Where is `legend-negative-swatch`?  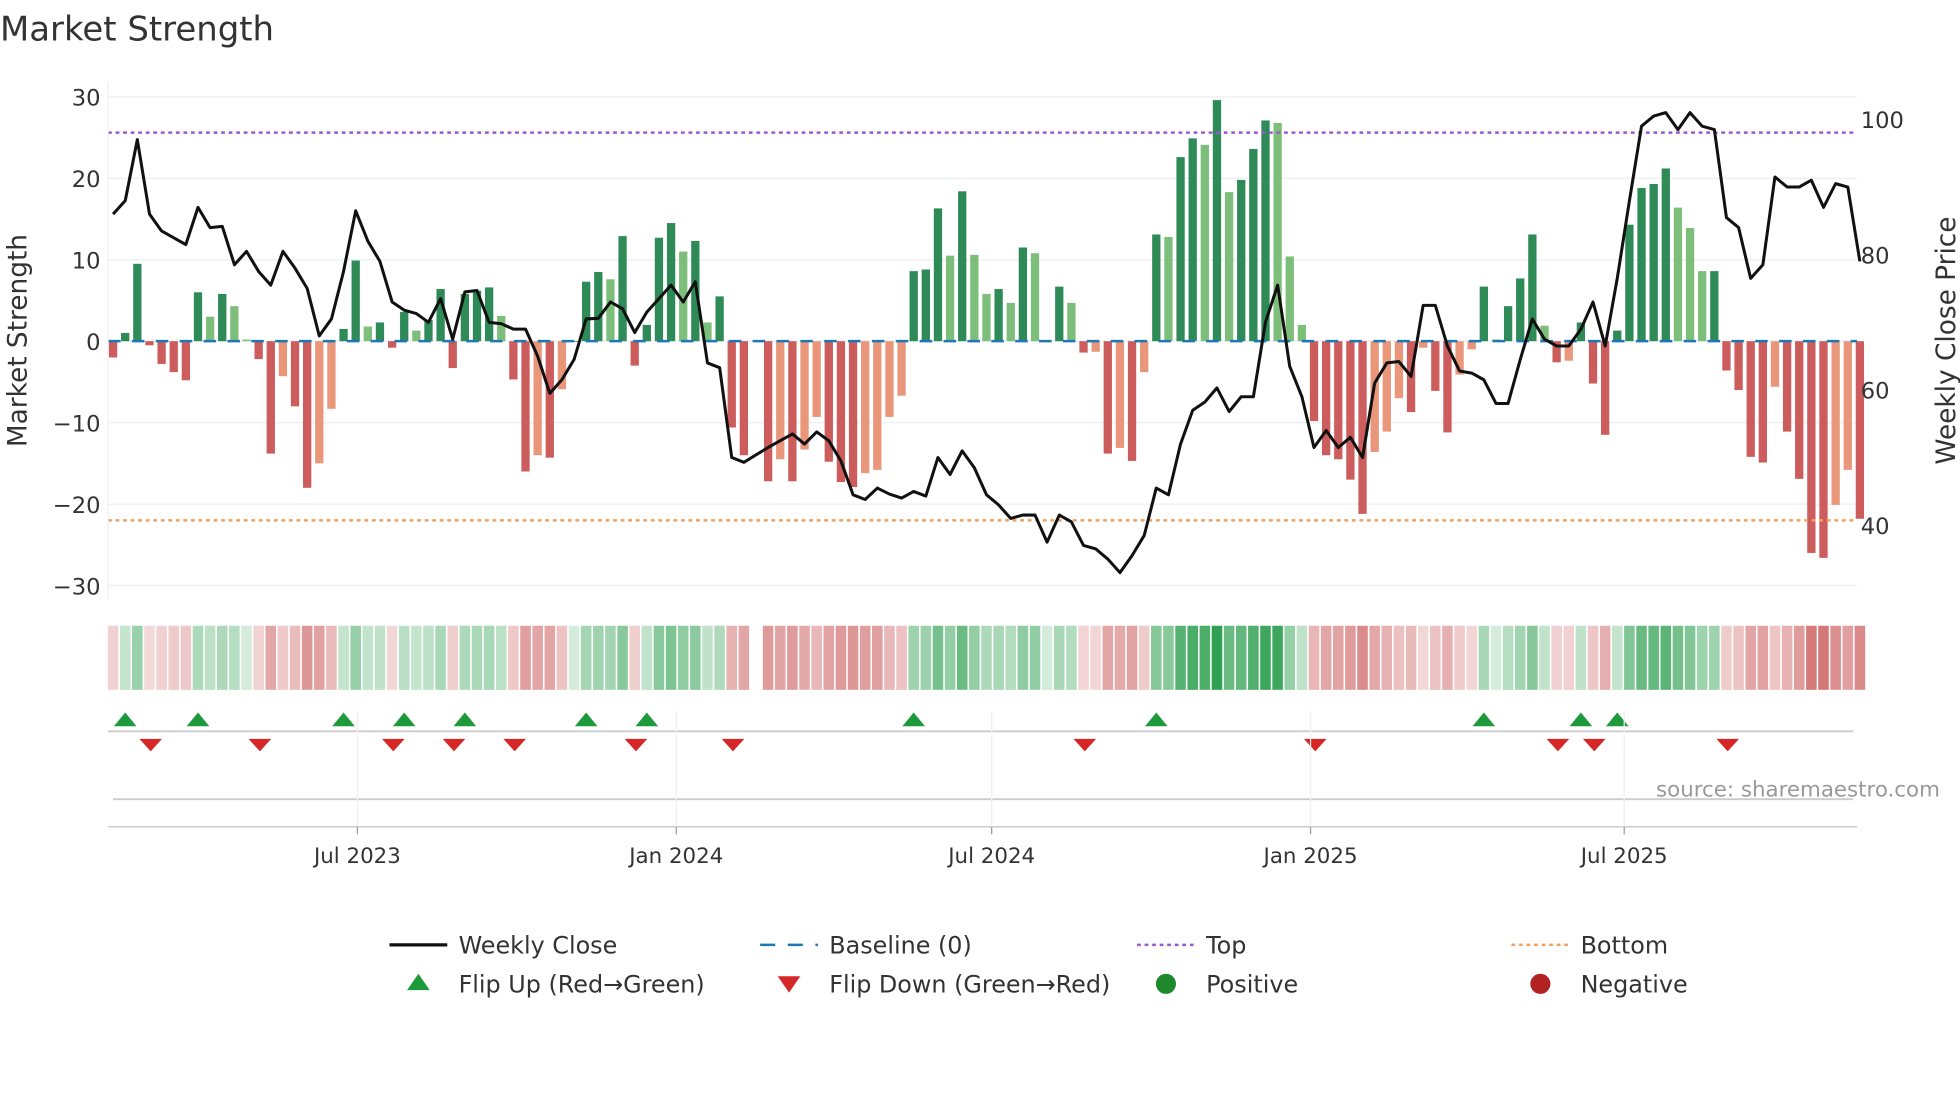 legend-negative-swatch is located at coordinates (1540, 983).